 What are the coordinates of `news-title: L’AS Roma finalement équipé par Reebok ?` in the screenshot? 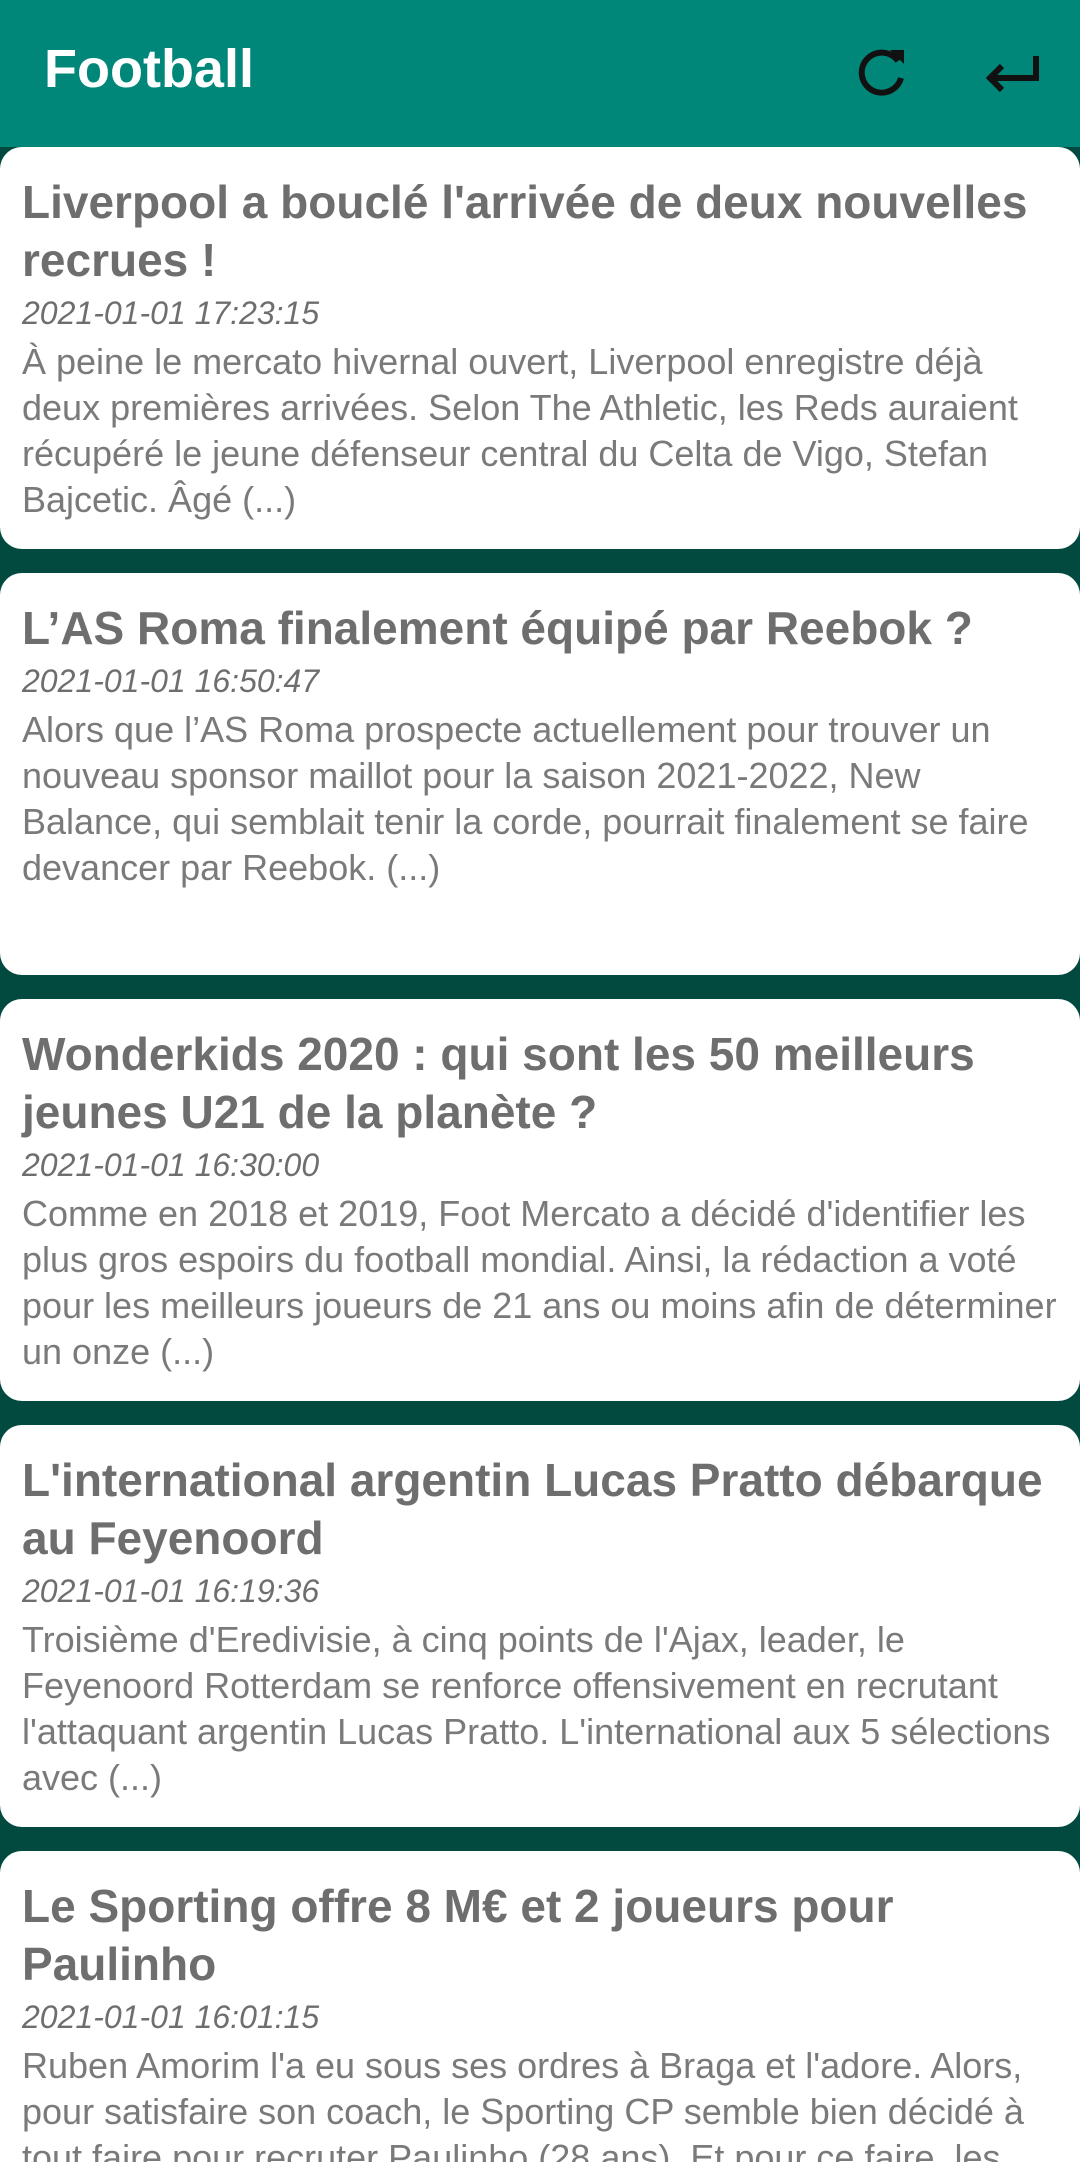 It's located at (497, 628).